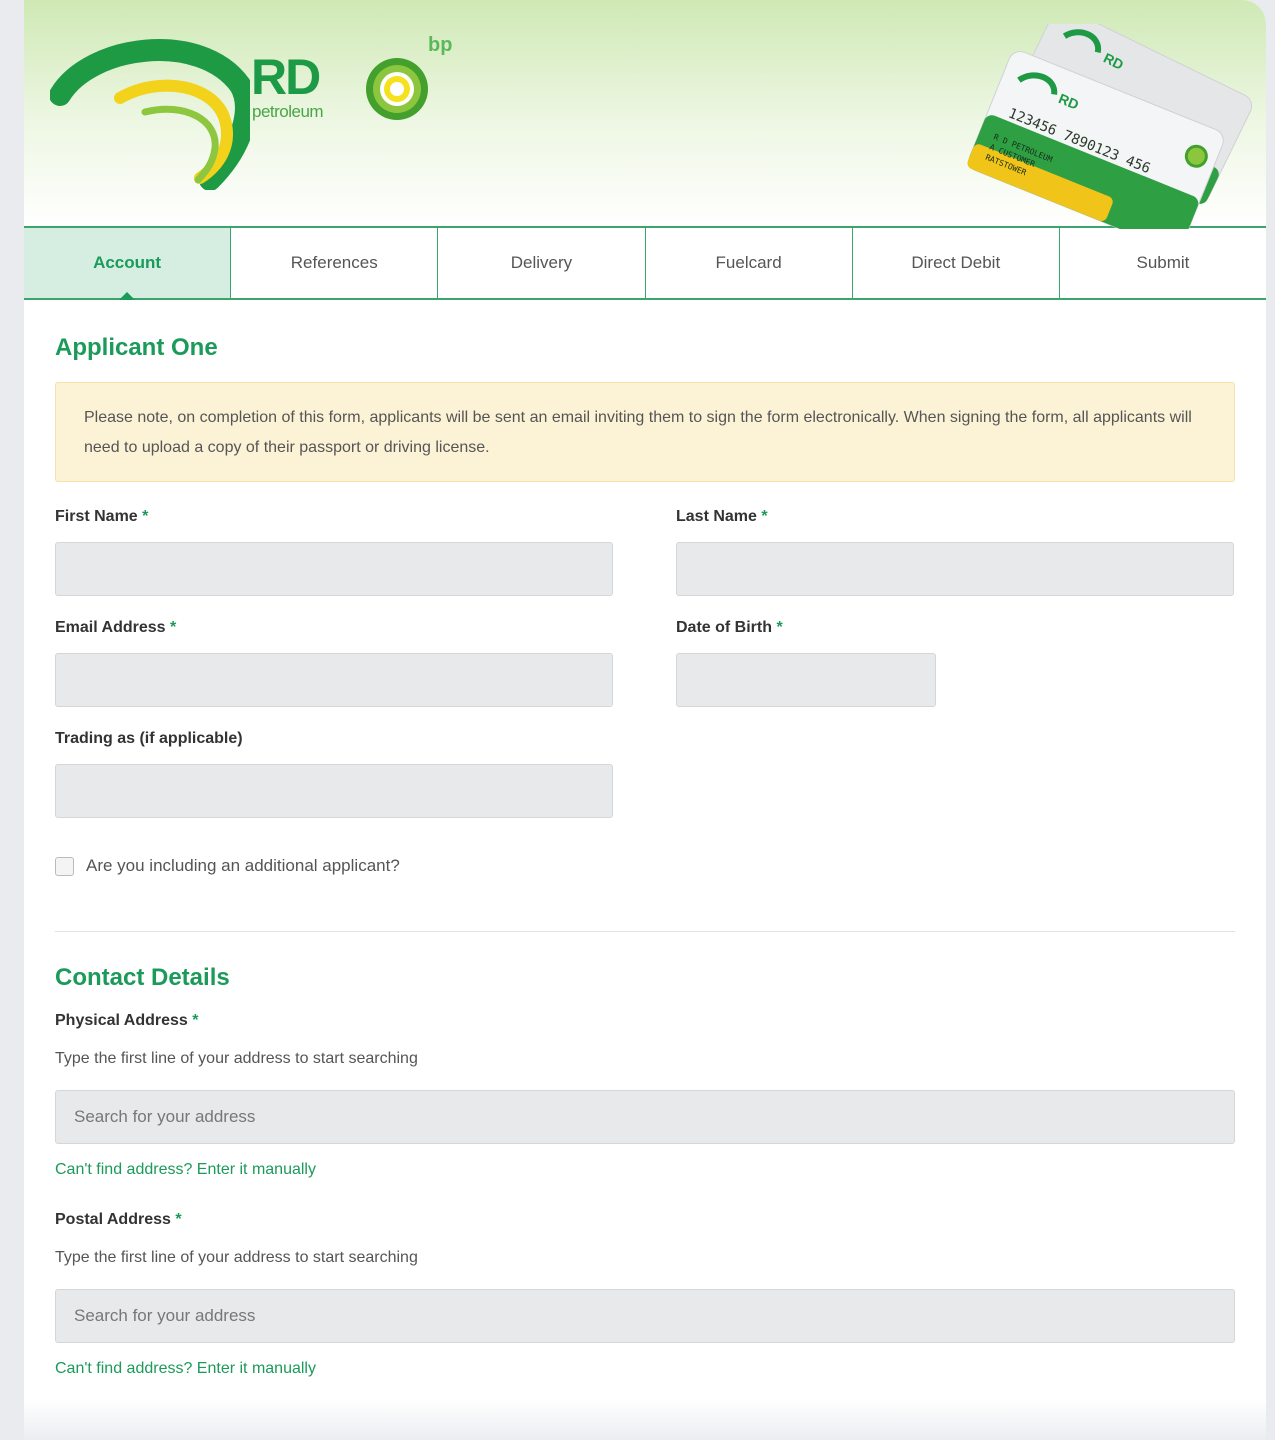  Describe the element at coordinates (334, 569) in the screenshot. I see `first-name-input` at that location.